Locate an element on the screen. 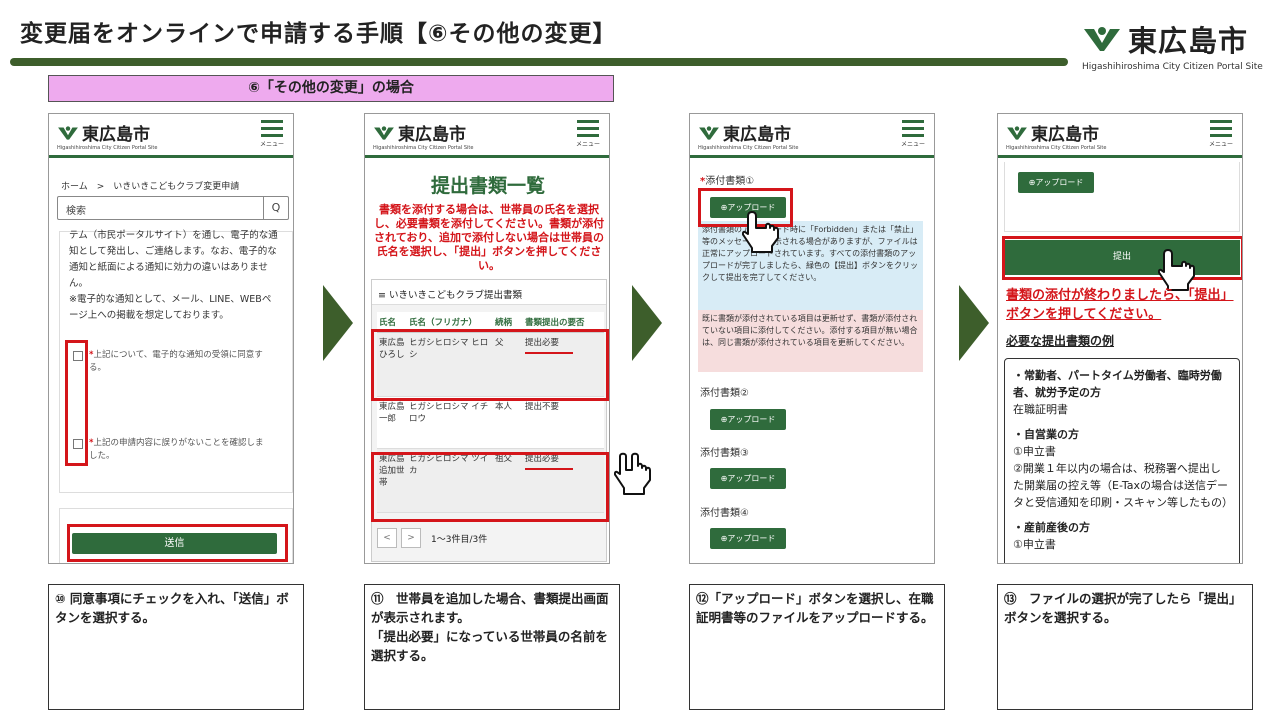 This screenshot has height=720, width=1280. example-title: ・常勤者、パートタイム労働者、臨時労働者、就労予定の方 is located at coordinates (1117, 384).